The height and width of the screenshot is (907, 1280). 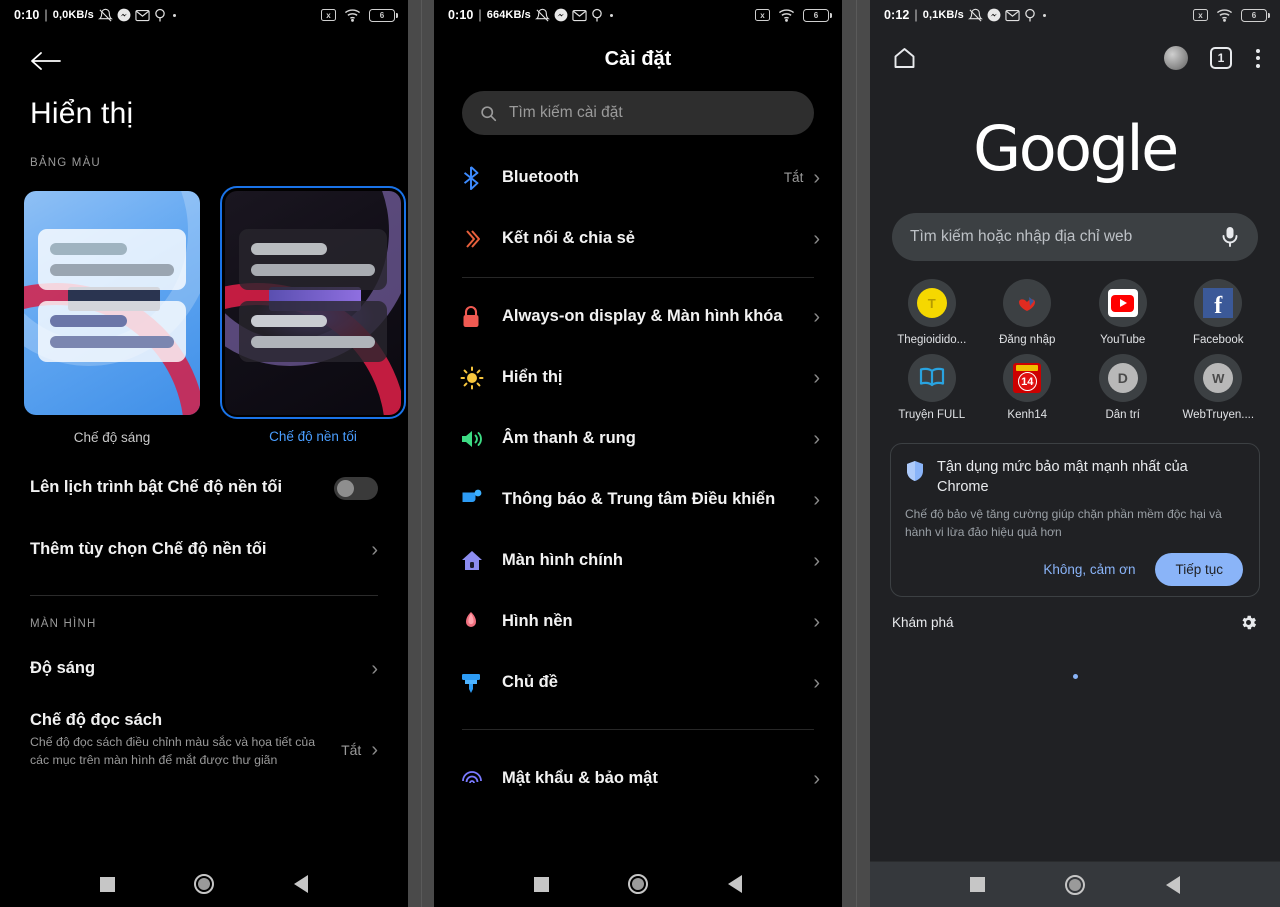 What do you see at coordinates (1218, 340) in the screenshot?
I see `tile-label: Facebook` at bounding box center [1218, 340].